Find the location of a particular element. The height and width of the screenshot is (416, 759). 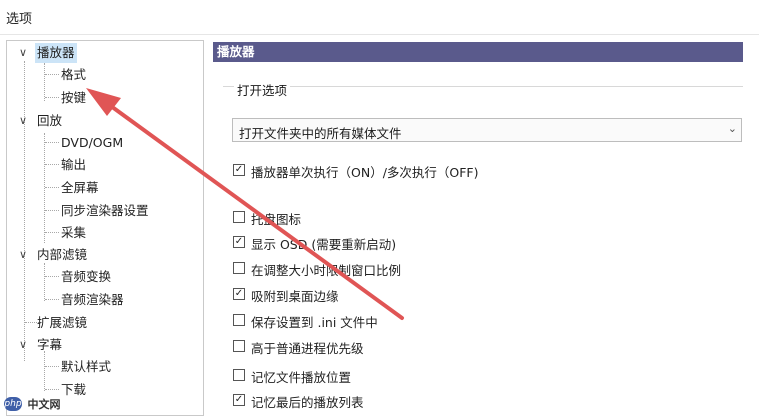

title-bar: 选项 is located at coordinates (379, 17).